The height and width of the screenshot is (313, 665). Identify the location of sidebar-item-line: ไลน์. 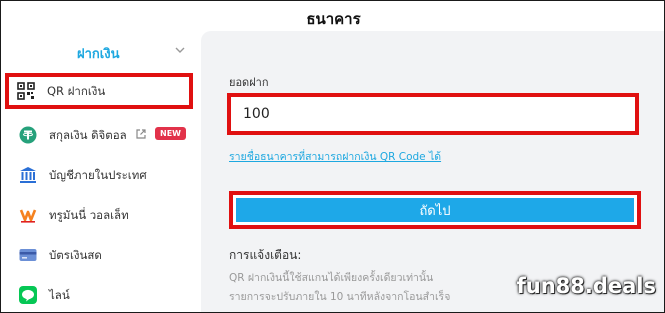
(100, 294).